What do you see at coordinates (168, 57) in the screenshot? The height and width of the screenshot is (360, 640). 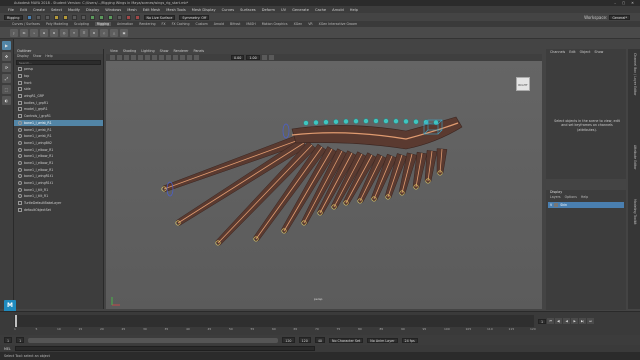 I see `textured-icon` at bounding box center [168, 57].